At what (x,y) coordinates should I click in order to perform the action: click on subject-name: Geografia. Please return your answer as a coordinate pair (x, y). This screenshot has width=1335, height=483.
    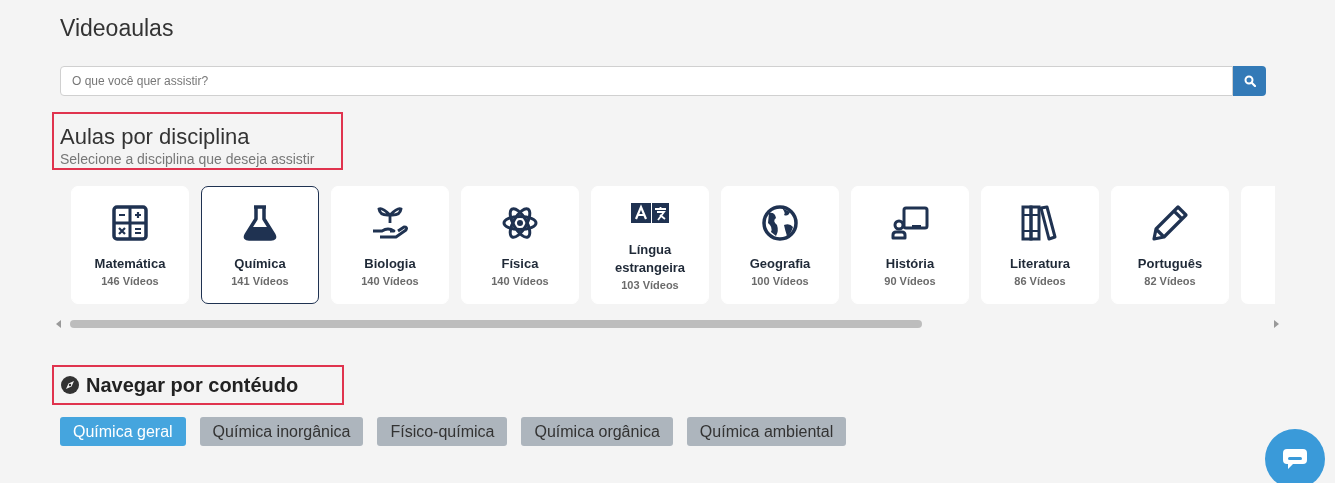
    Looking at the image, I should click on (780, 264).